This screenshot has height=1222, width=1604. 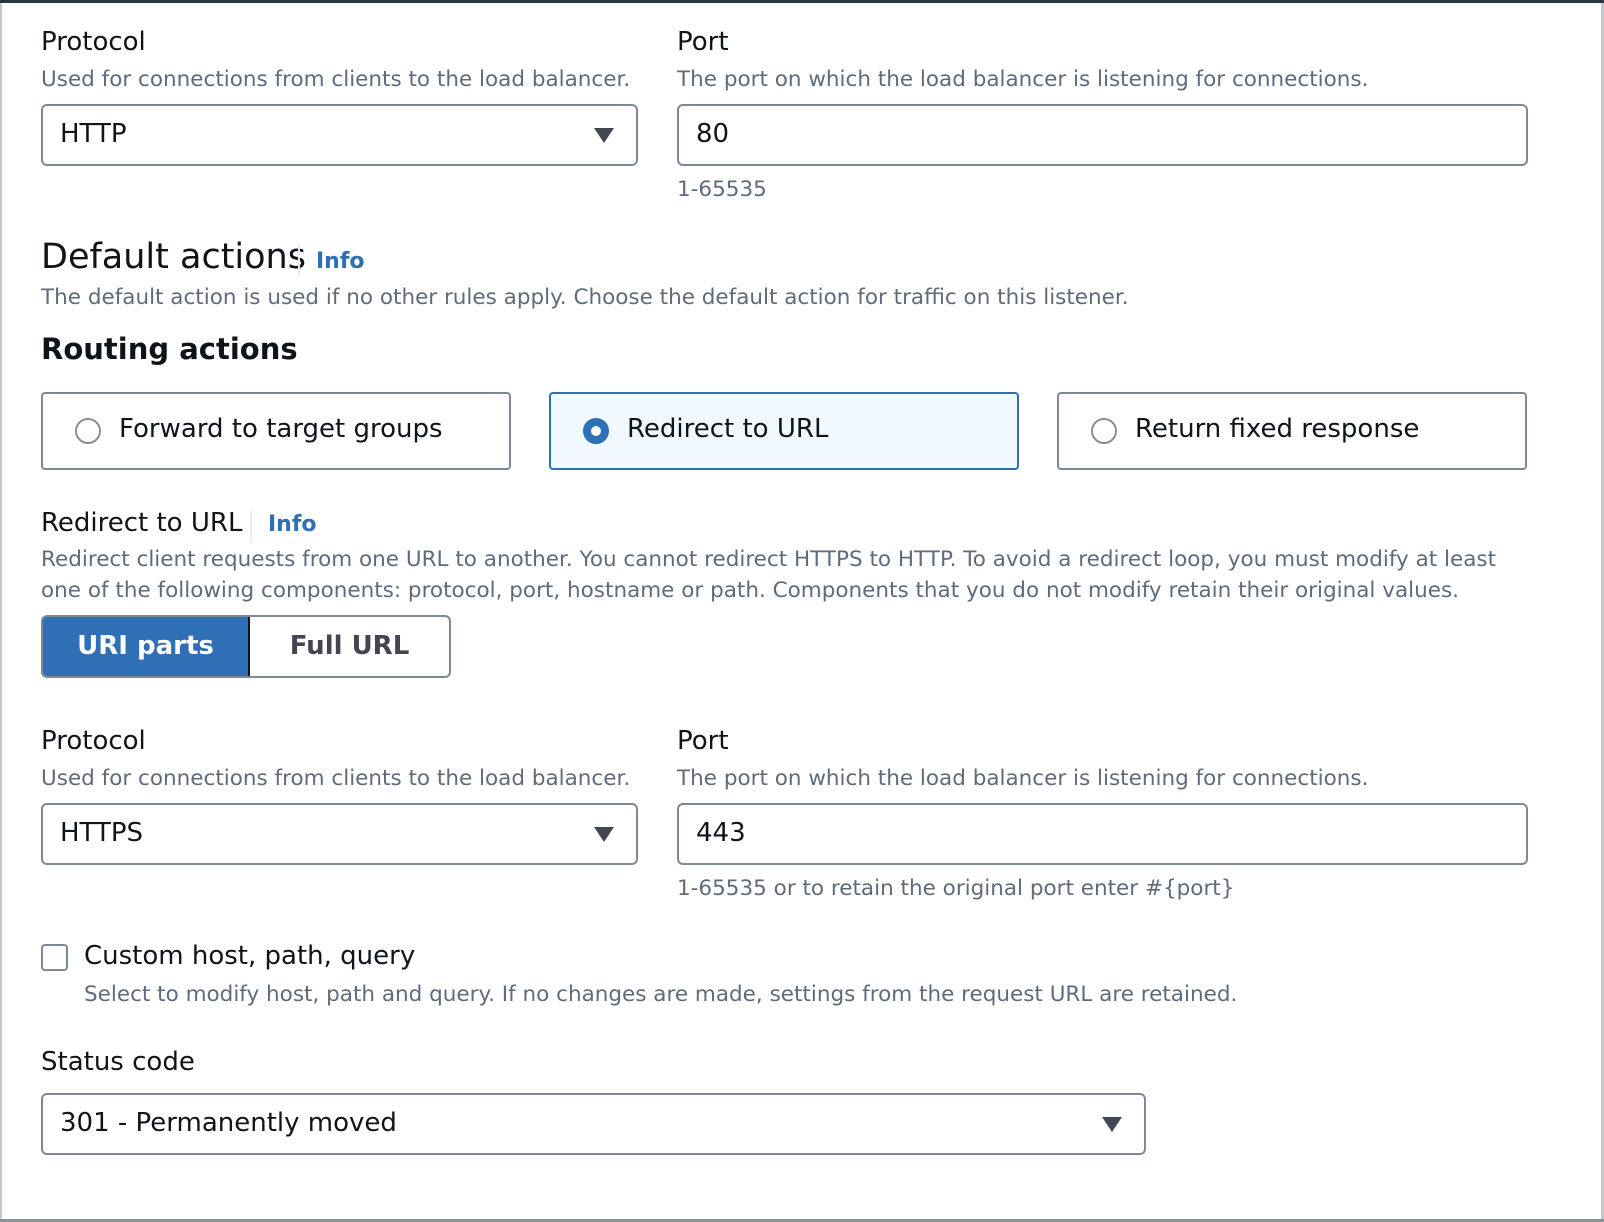 I want to click on routing-actions-title: Routing actions, so click(x=169, y=349).